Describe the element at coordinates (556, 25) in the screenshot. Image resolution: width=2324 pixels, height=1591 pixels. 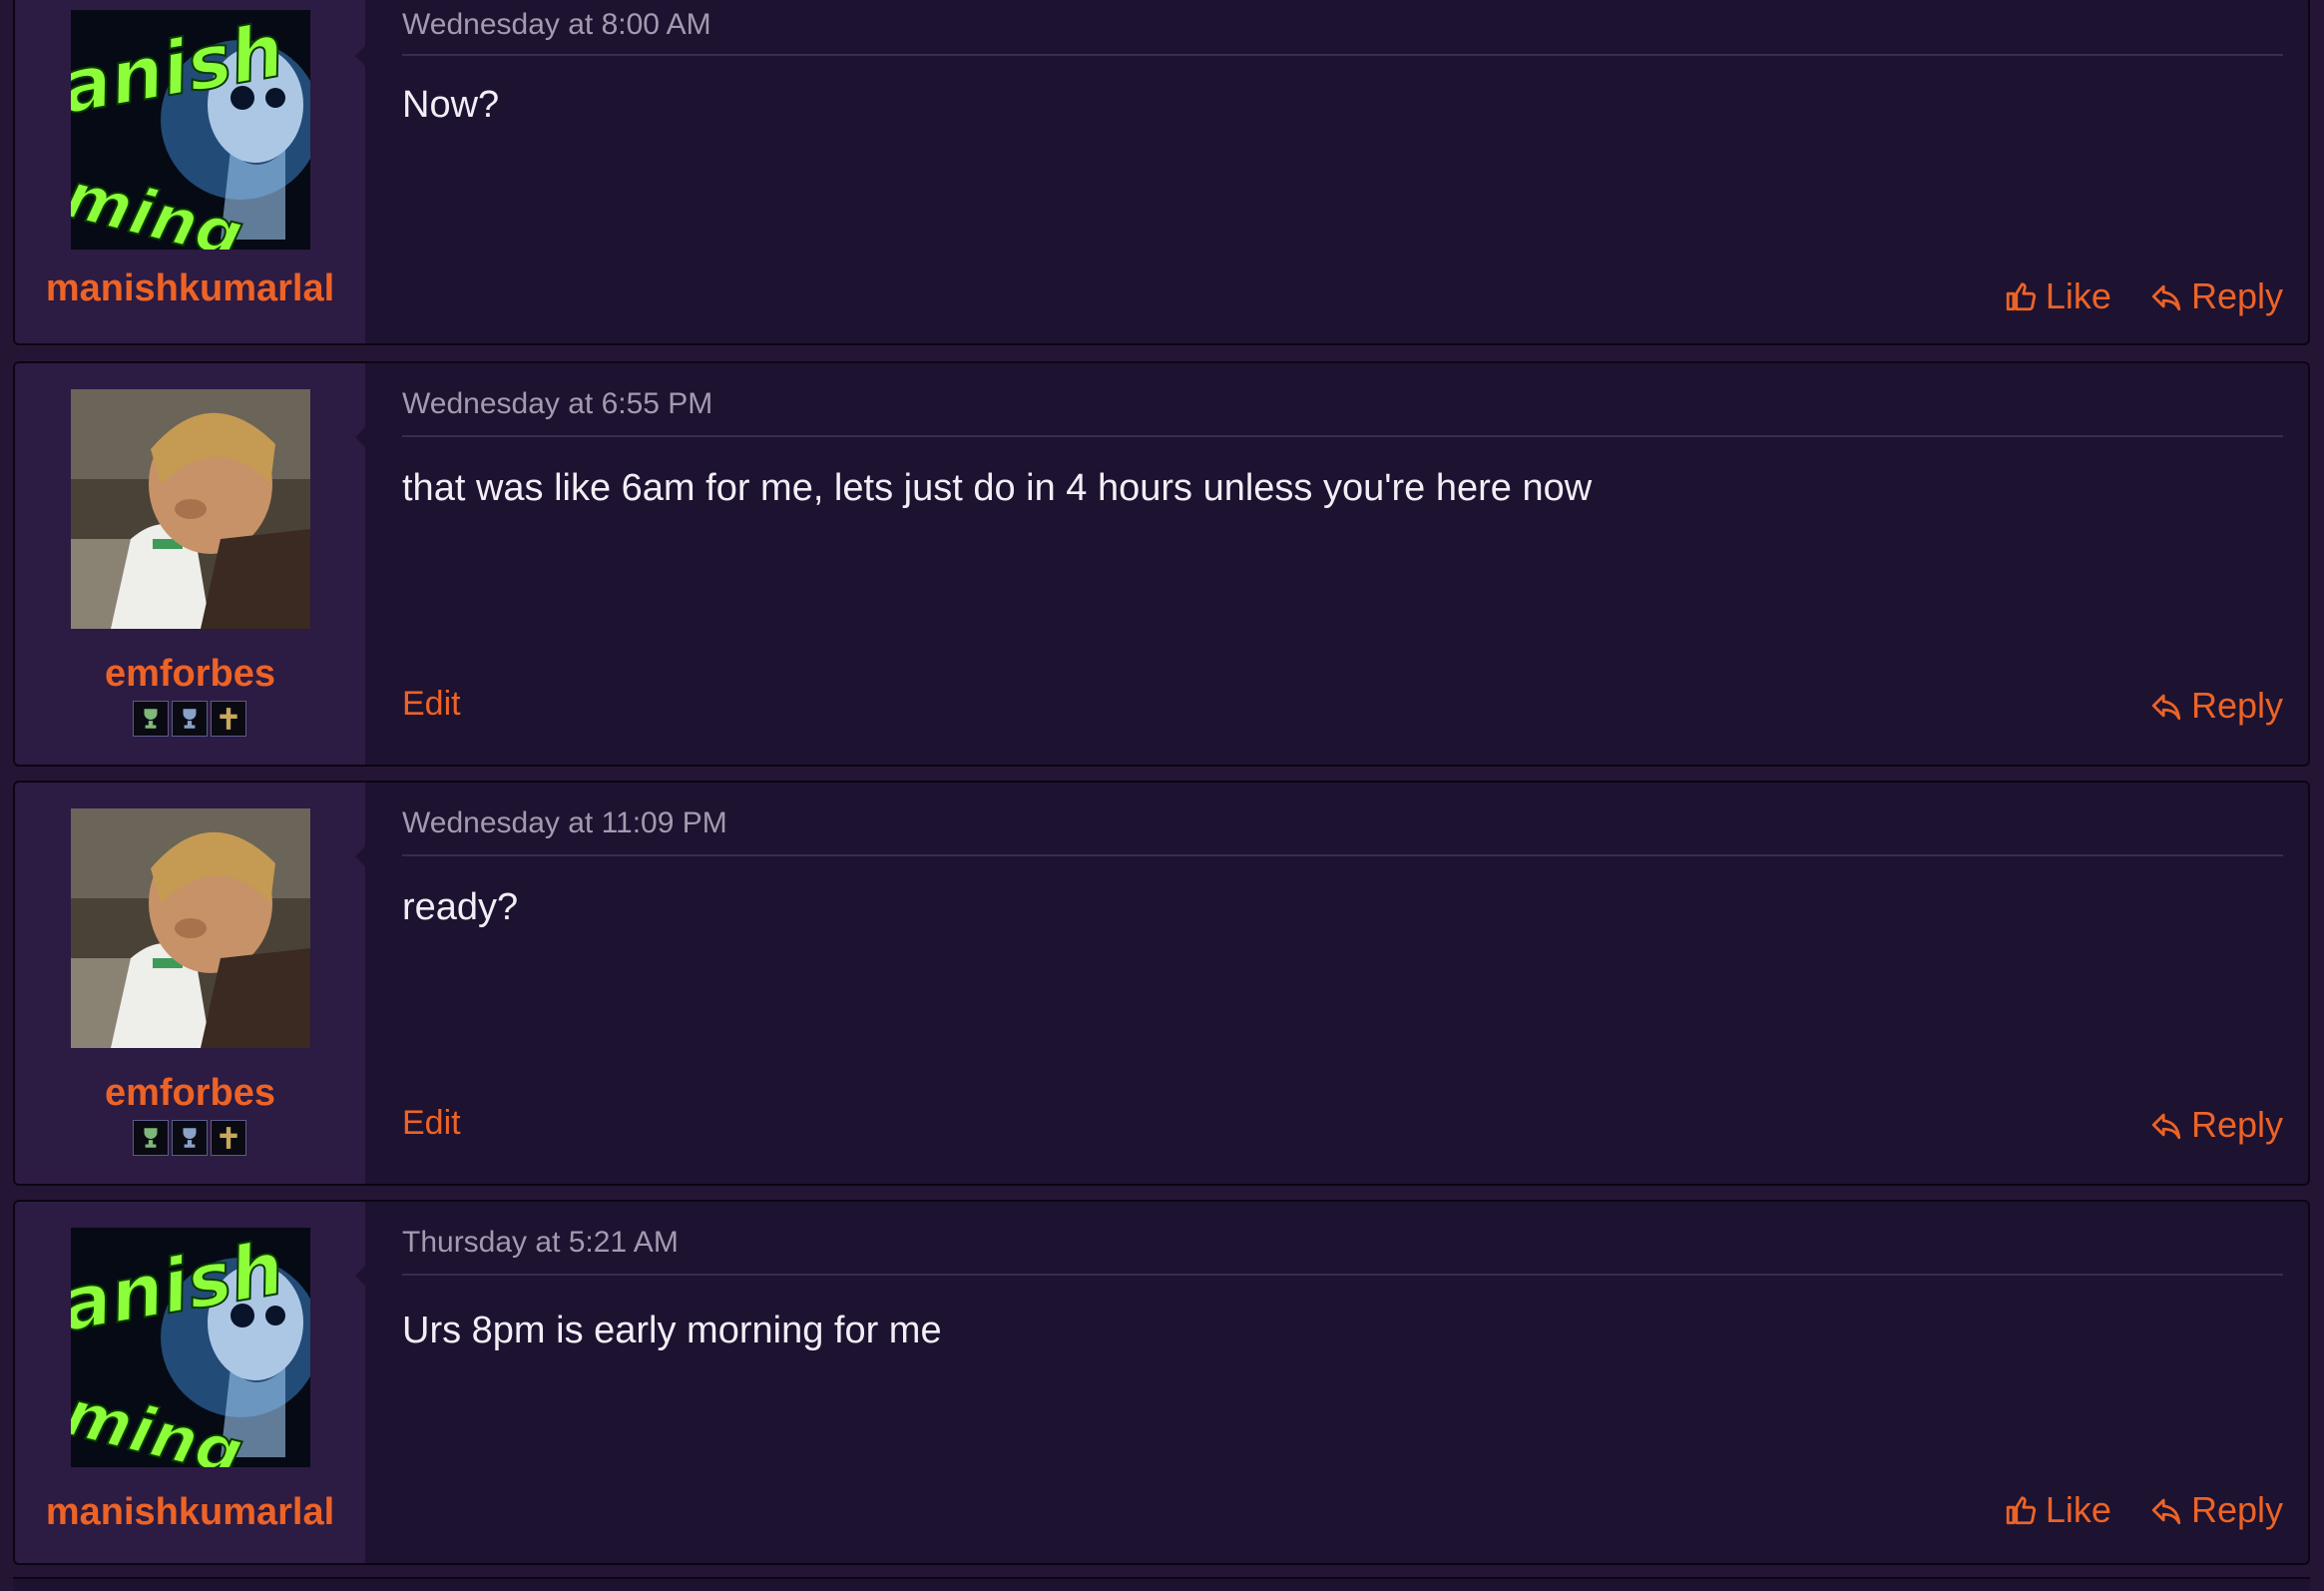
I see `post-timestamp: Wednesday at 8:00 AM` at that location.